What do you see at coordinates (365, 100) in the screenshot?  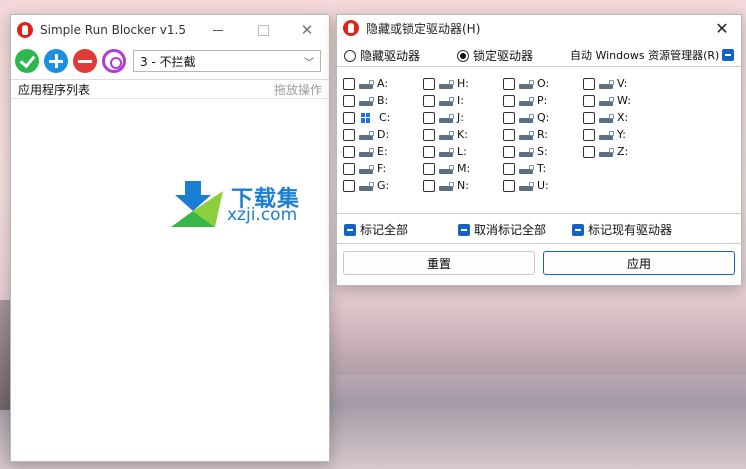 I see `drive-item: B:` at bounding box center [365, 100].